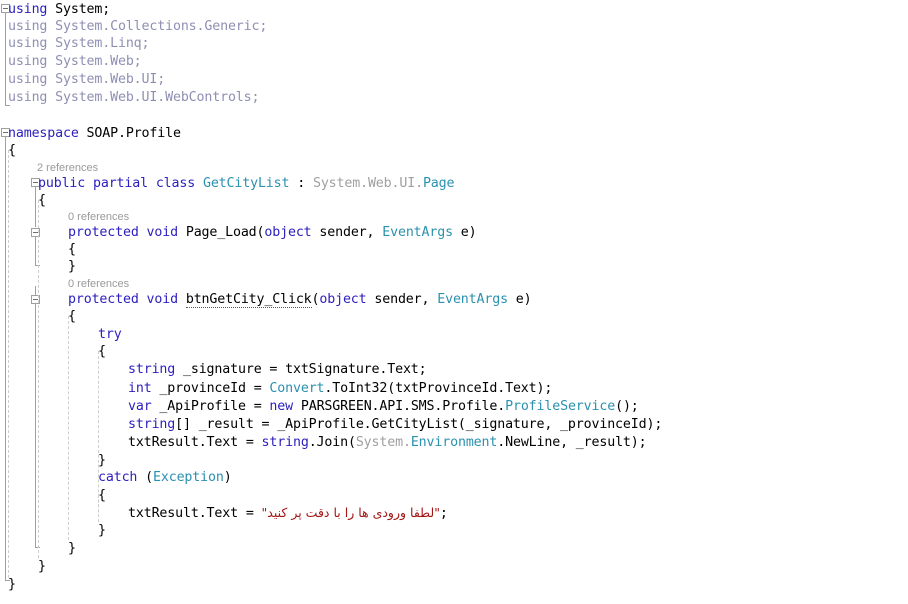  I want to click on code-line: using System.Web.UI;, so click(86, 79).